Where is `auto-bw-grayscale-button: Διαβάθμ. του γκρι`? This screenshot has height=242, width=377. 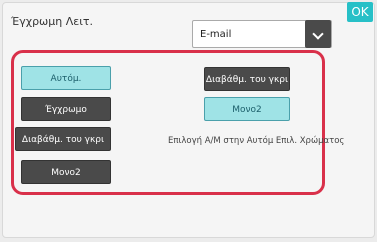 auto-bw-grayscale-button: Διαβάθμ. του γκρι is located at coordinates (247, 79).